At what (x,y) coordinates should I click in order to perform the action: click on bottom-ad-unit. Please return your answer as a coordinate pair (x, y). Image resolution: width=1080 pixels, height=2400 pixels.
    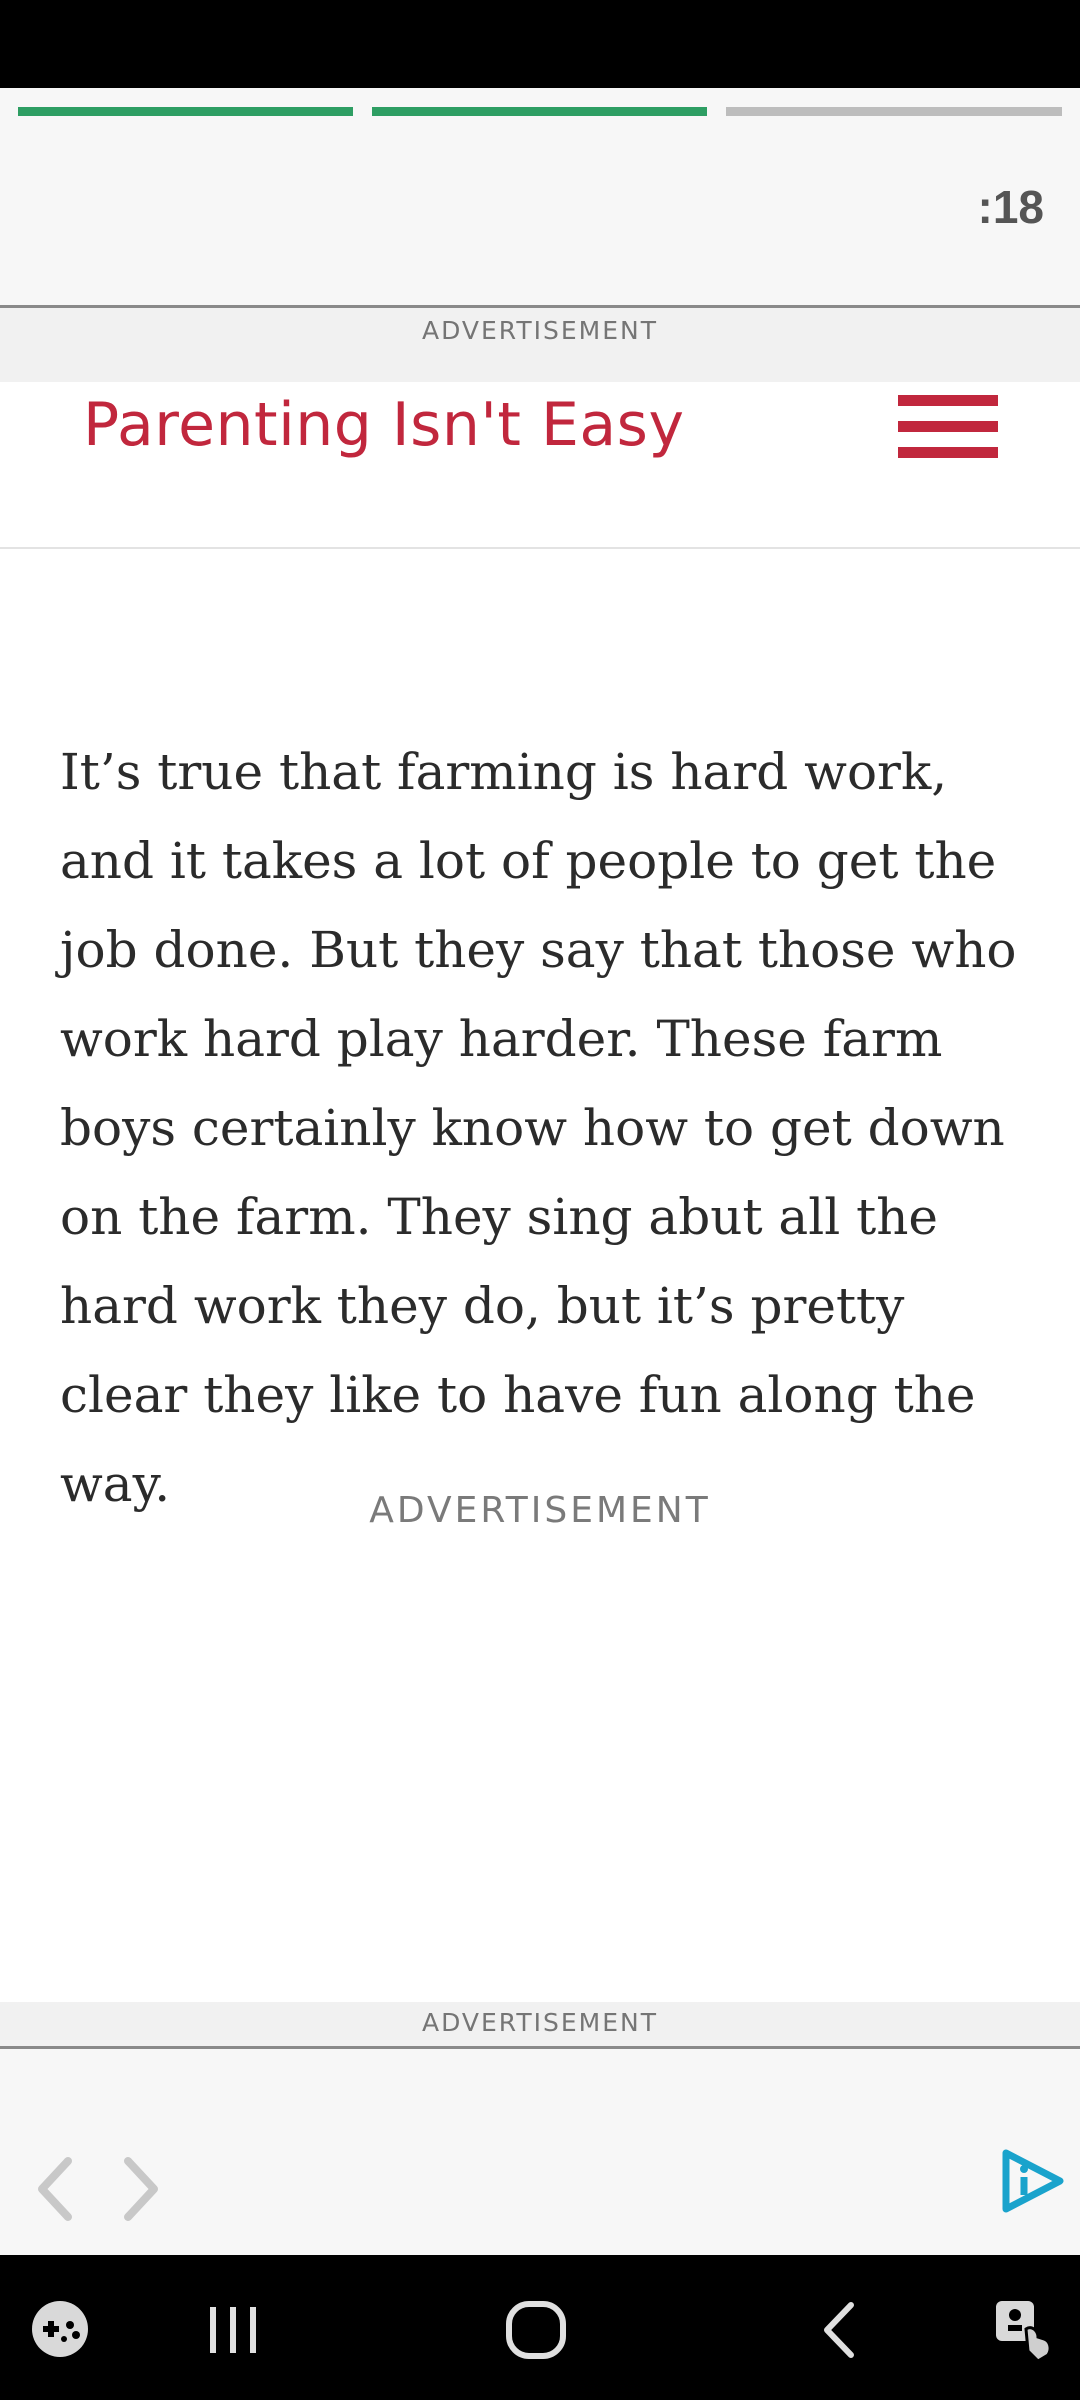
    Looking at the image, I should click on (540, 2152).